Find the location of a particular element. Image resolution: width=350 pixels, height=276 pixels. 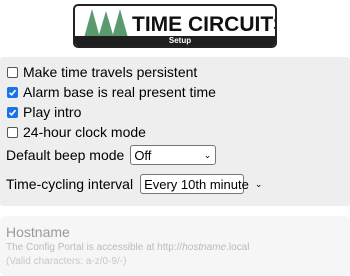

option-label: Play intro is located at coordinates (52, 112).